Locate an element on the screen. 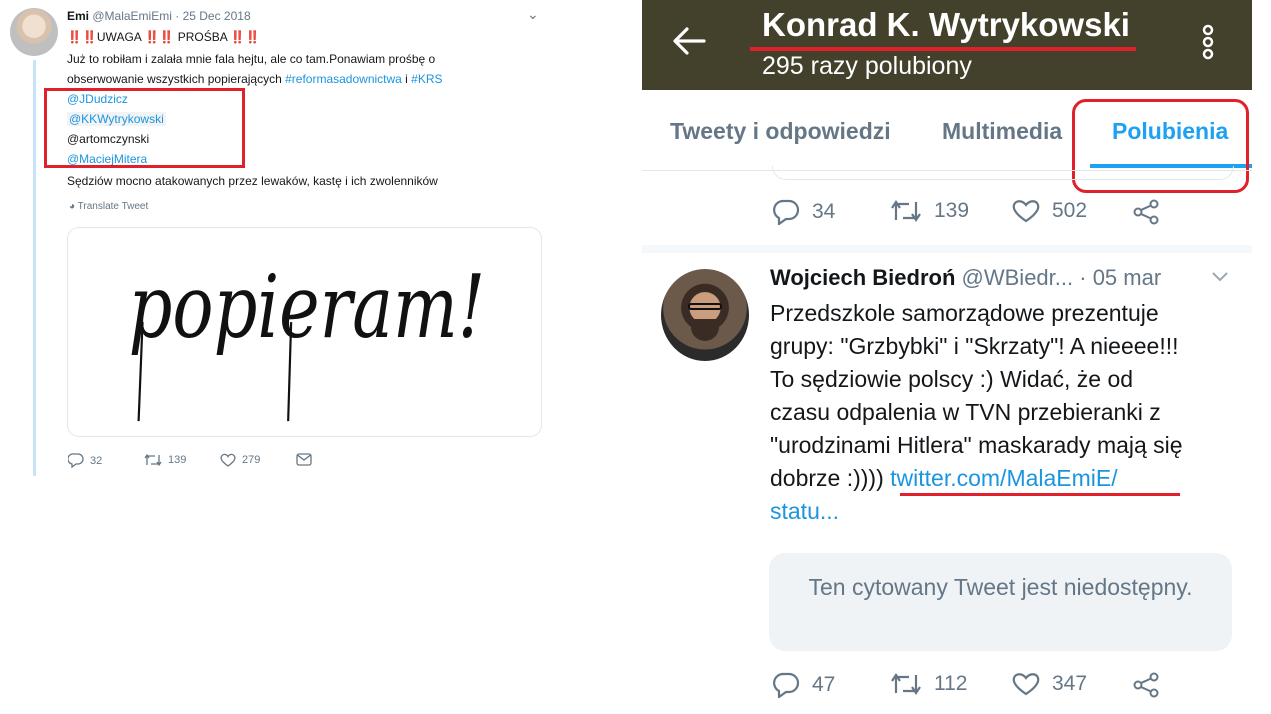 The image size is (1271, 714). like-button: 279 is located at coordinates (240, 460).